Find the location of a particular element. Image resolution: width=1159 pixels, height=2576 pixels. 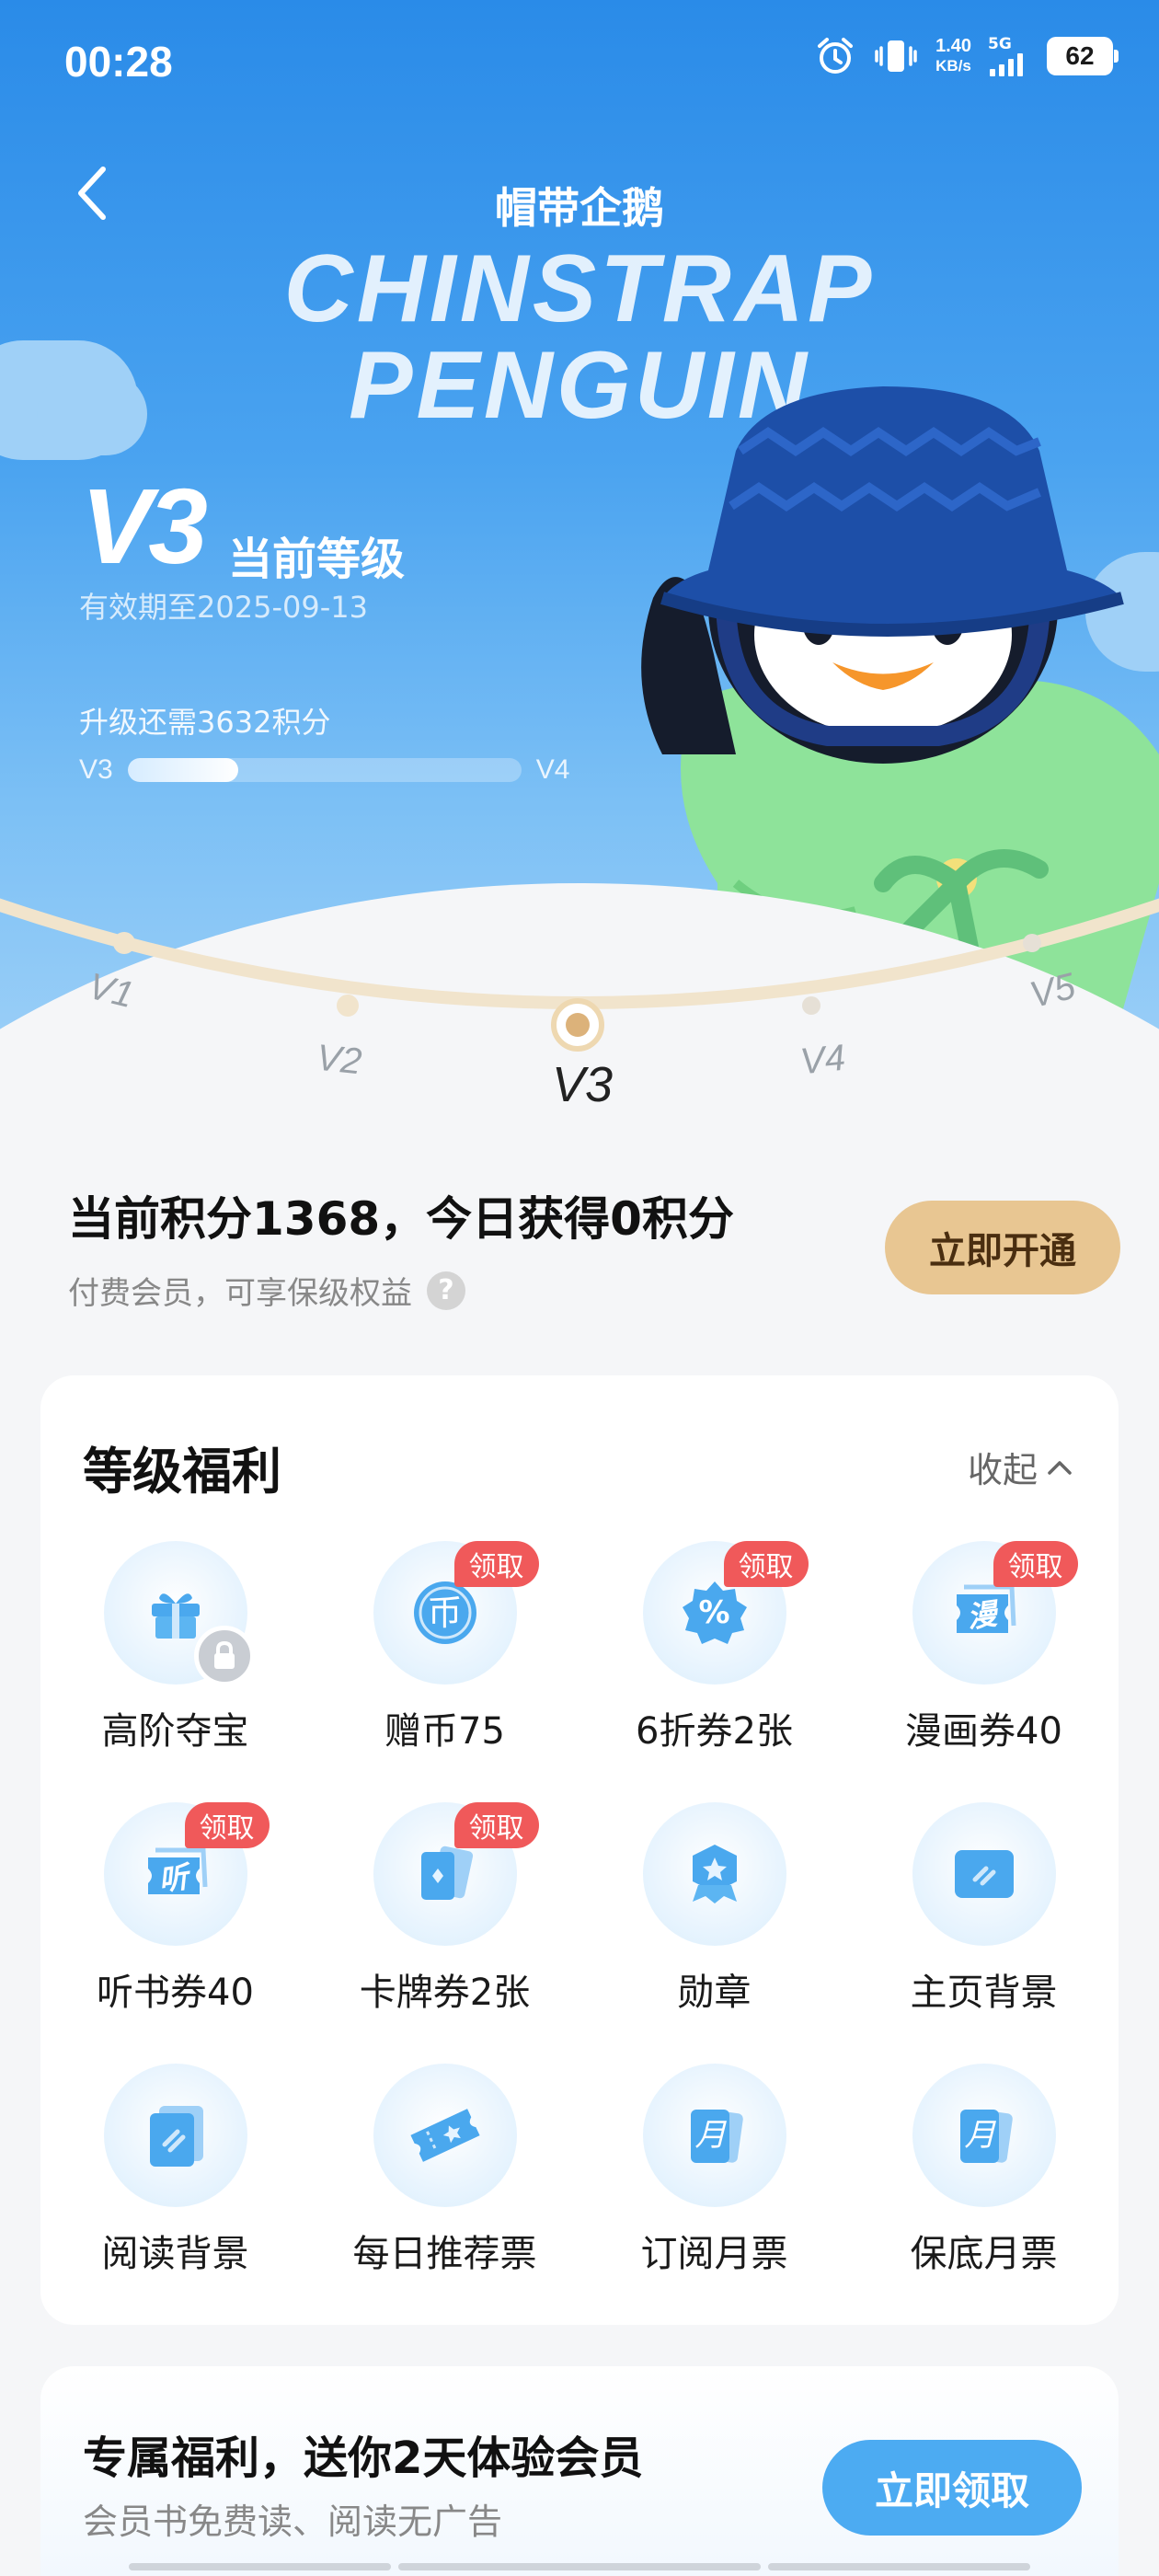

comic-ticket-icon: 漫 is located at coordinates (984, 1613).